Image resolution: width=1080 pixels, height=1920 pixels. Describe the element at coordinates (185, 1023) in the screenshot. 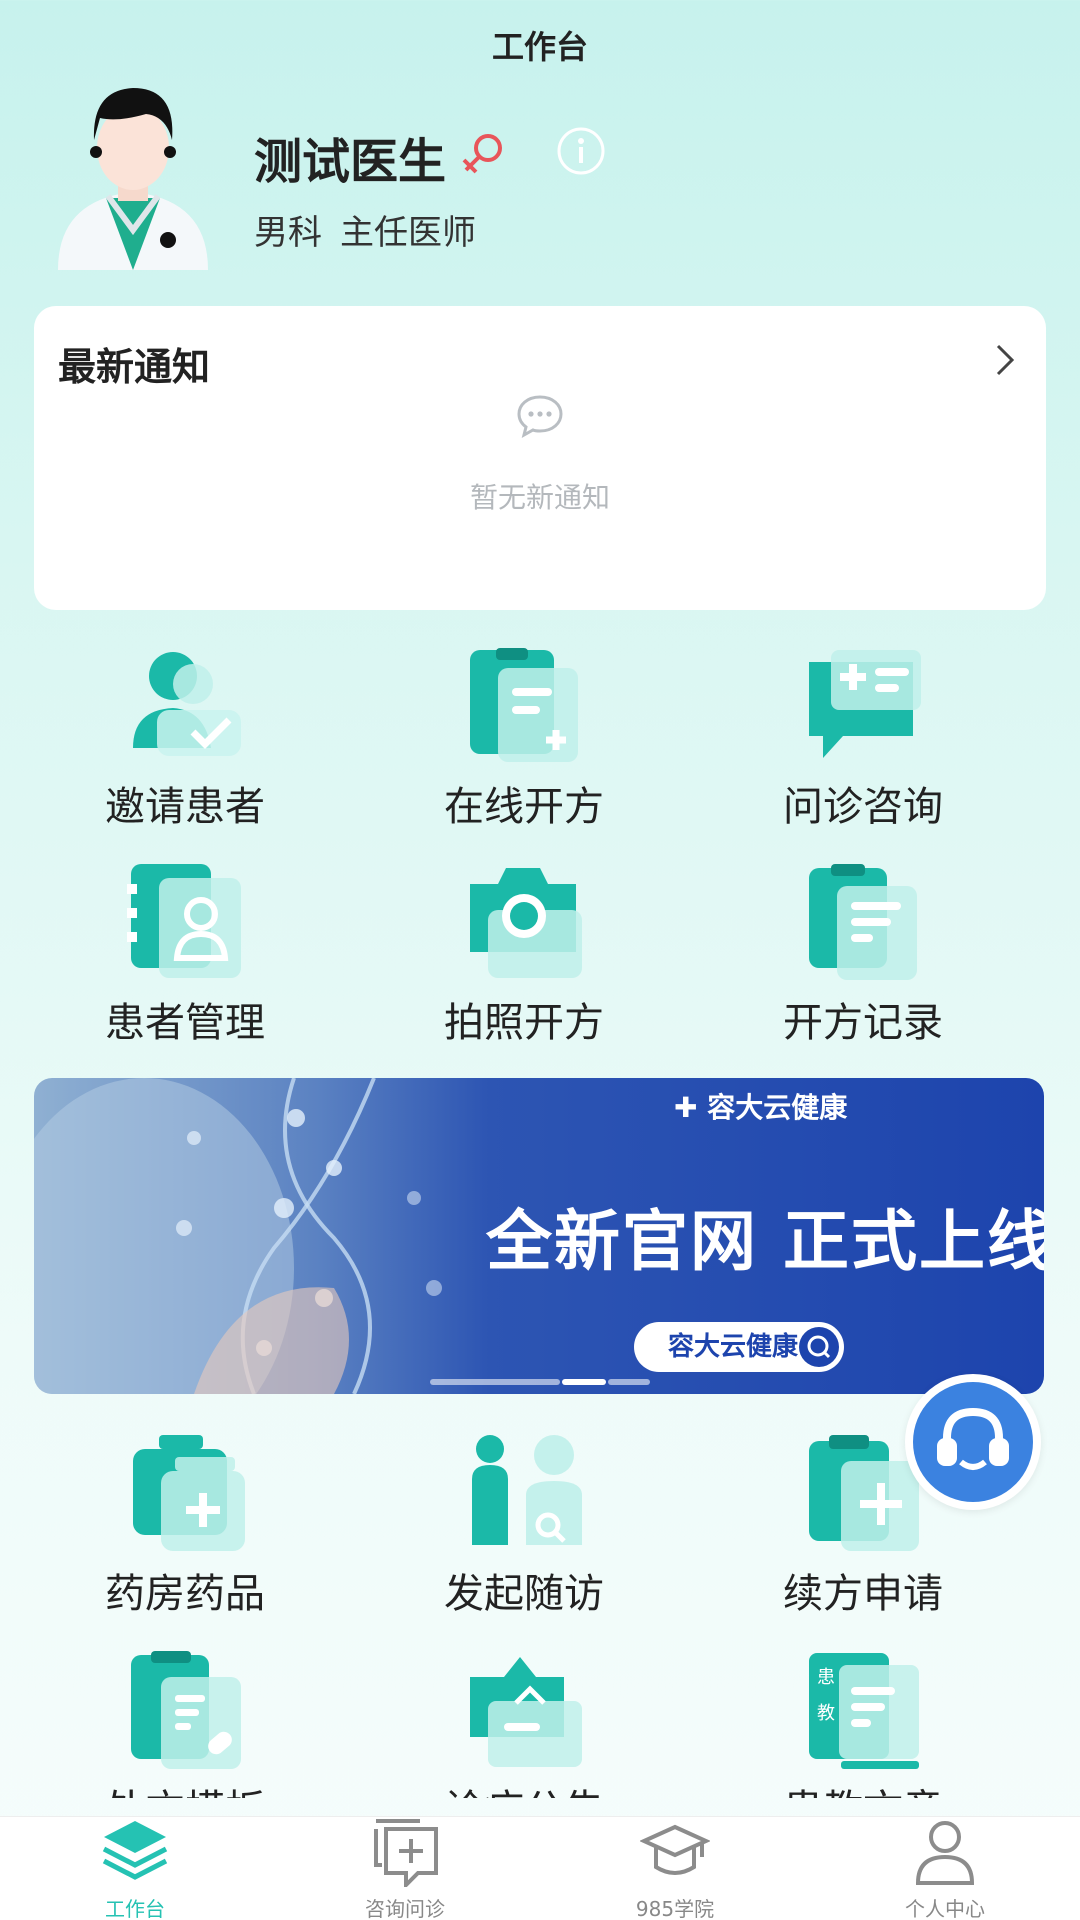

I see `grid-label: 患者管理` at that location.